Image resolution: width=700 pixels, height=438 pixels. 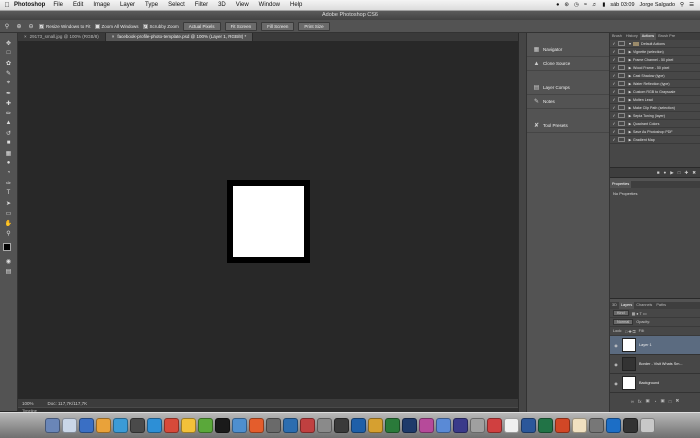 I want to click on play-icon: ▶, so click(x=671, y=173).